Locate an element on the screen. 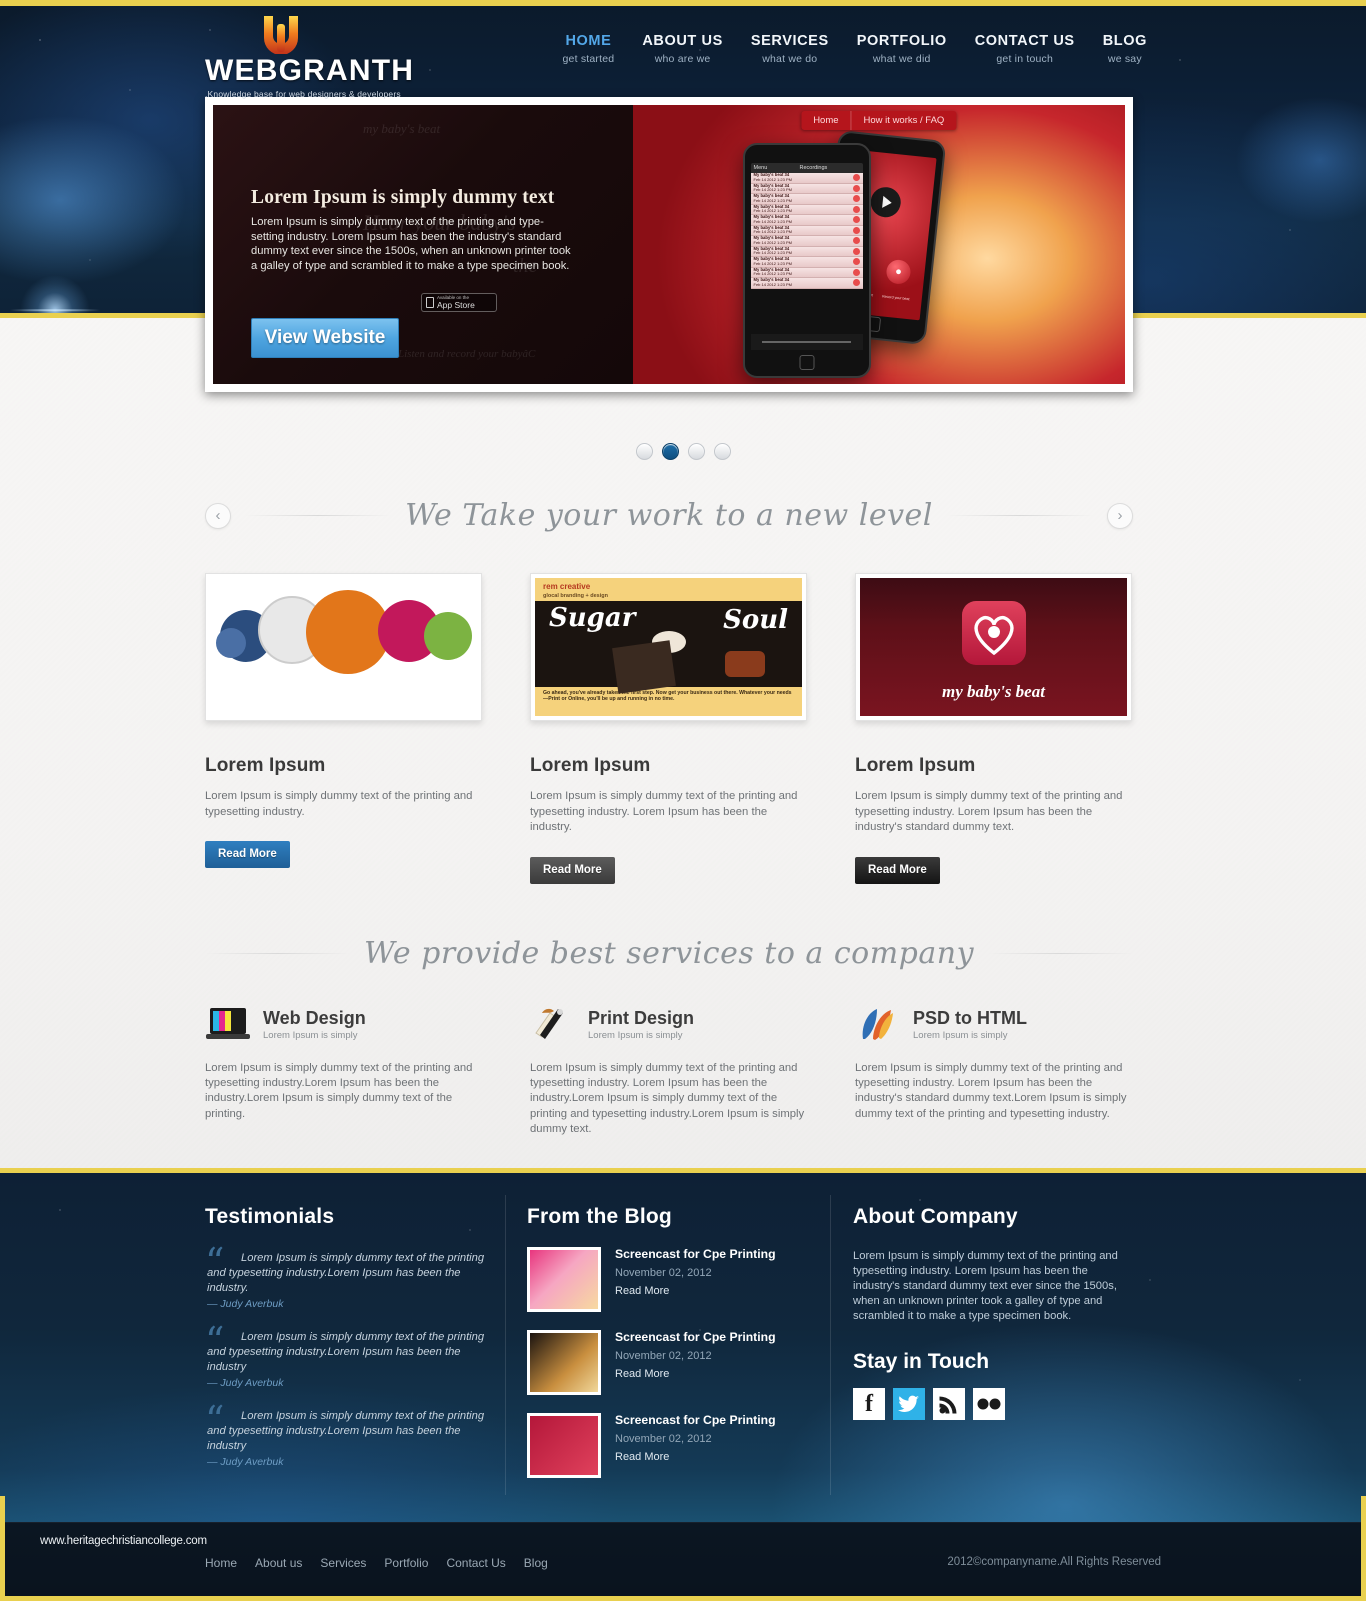  nav-item-label: ABOUT US is located at coordinates (682, 41).